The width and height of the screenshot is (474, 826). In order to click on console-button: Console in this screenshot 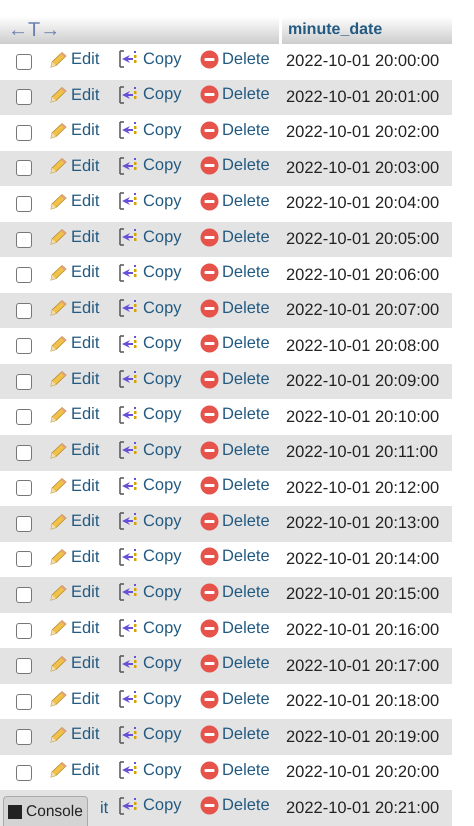, I will do `click(45, 811)`.